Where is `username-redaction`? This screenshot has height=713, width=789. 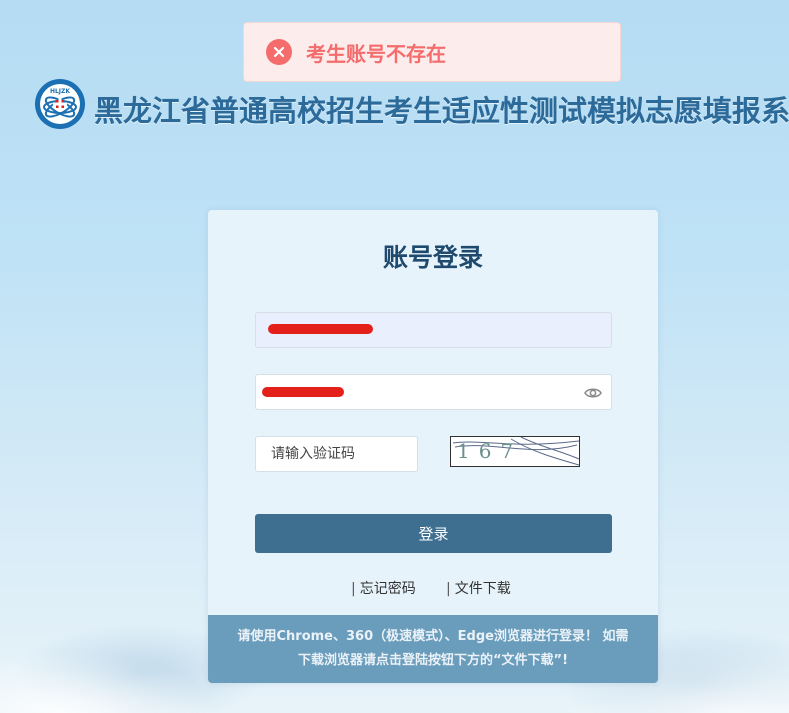
username-redaction is located at coordinates (320, 329).